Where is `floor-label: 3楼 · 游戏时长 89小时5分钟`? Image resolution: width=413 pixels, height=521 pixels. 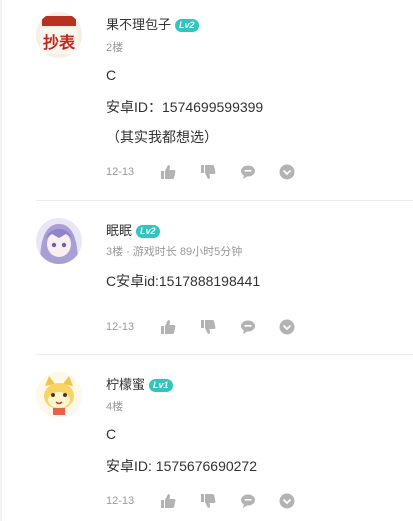
floor-label: 3楼 · 游戏时长 89小时5分钟 is located at coordinates (174, 251).